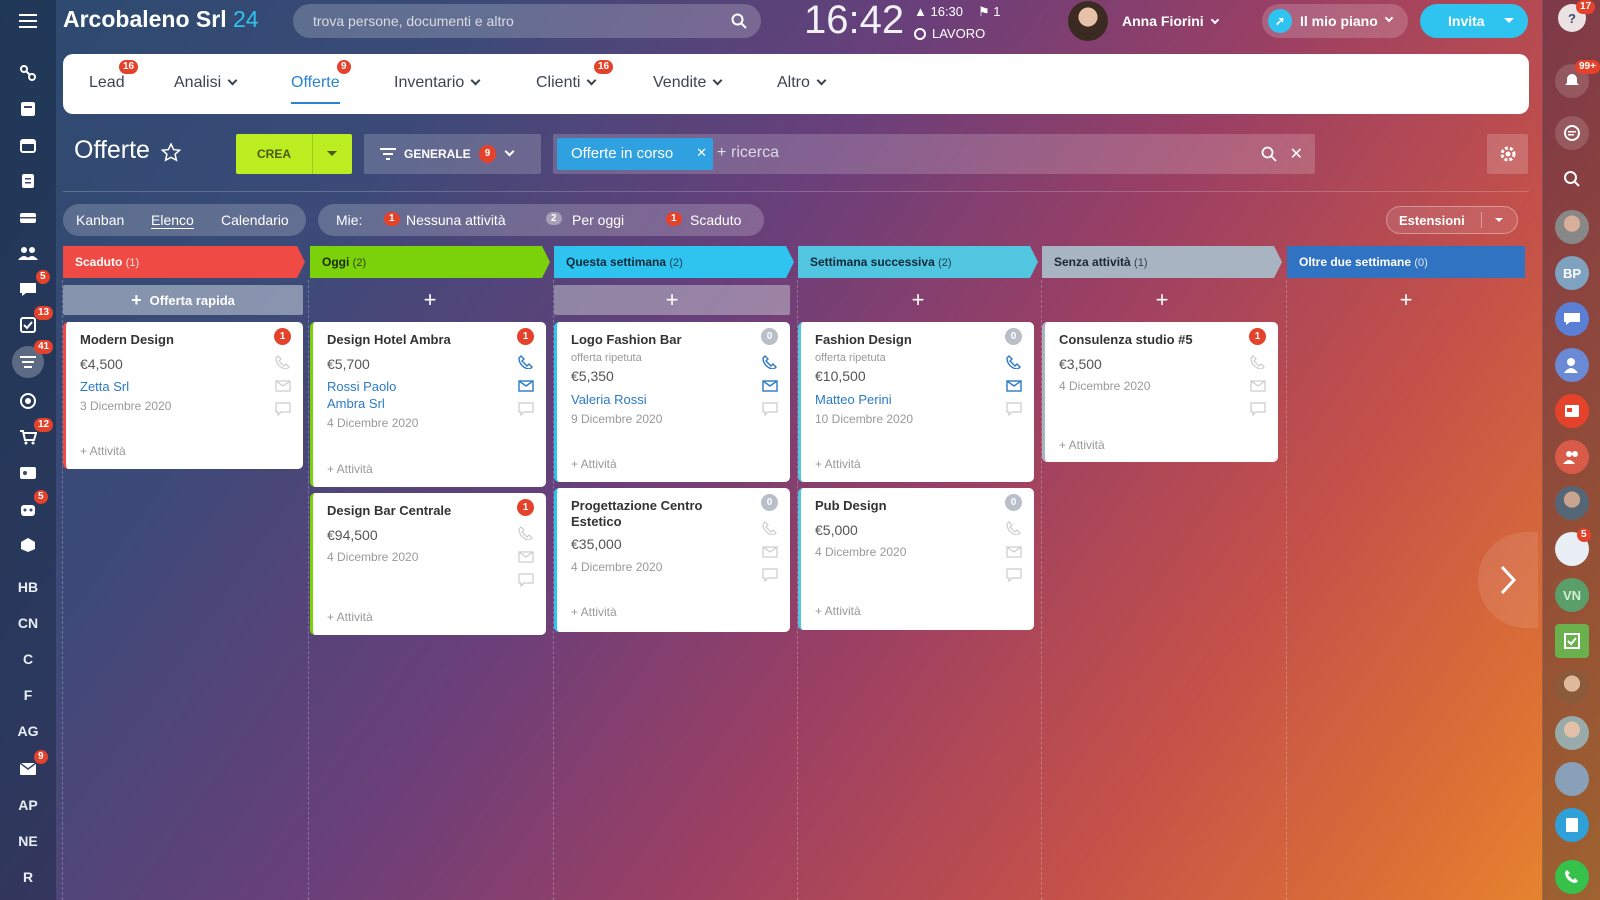 Image resolution: width=1600 pixels, height=900 pixels. Describe the element at coordinates (430, 262) in the screenshot. I see `column-oggi: Oggi (2)` at that location.